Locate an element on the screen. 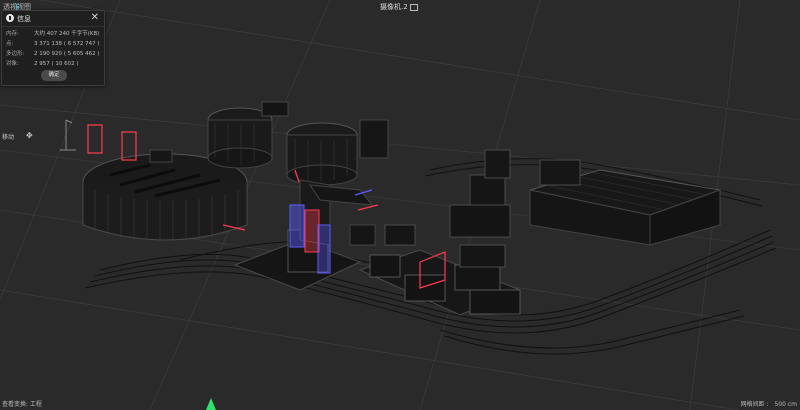 Image resolution: width=800 pixels, height=410 pixels. lower-district is located at coordinates (440, 270).